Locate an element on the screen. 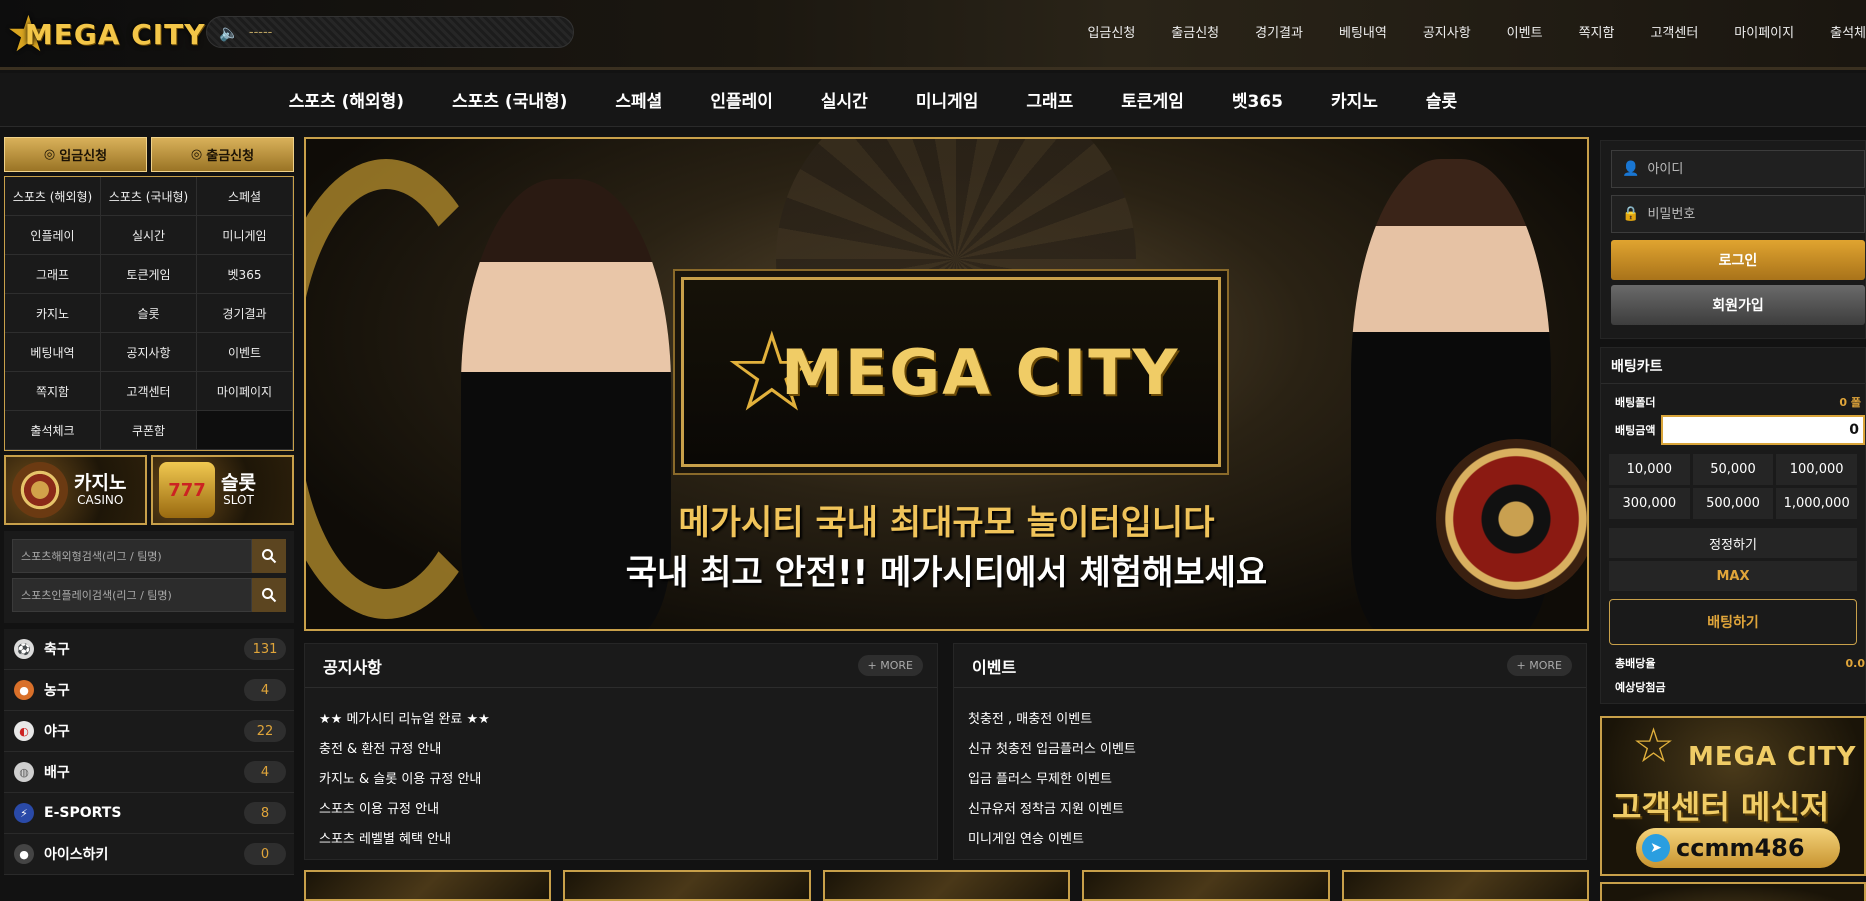  sidebar-item-notice: 공지사항 is located at coordinates (149, 352).